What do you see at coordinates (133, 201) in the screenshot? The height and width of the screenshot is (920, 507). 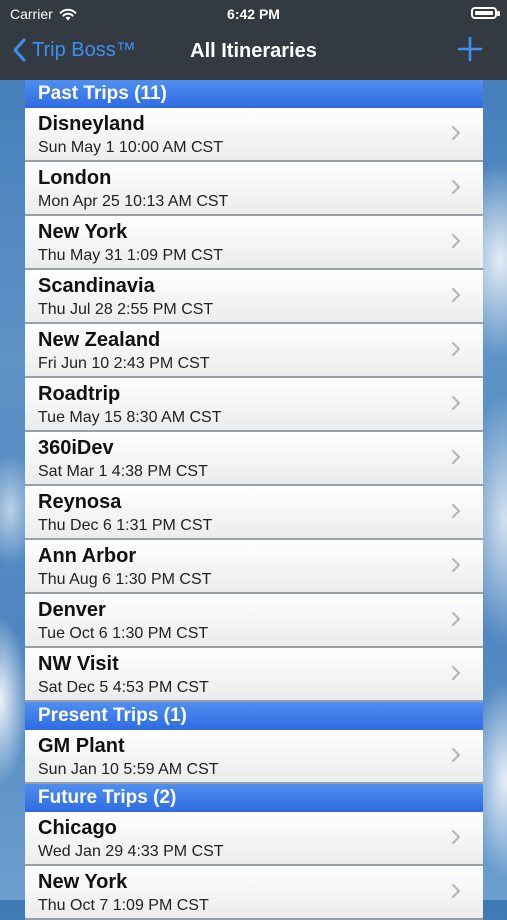 I see `trip-date: Mon Apr 25 10:13 AM CST` at bounding box center [133, 201].